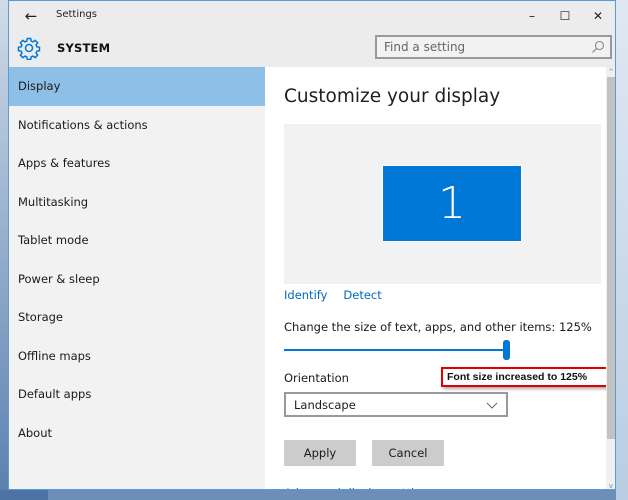  I want to click on apply-button: Apply, so click(320, 453).